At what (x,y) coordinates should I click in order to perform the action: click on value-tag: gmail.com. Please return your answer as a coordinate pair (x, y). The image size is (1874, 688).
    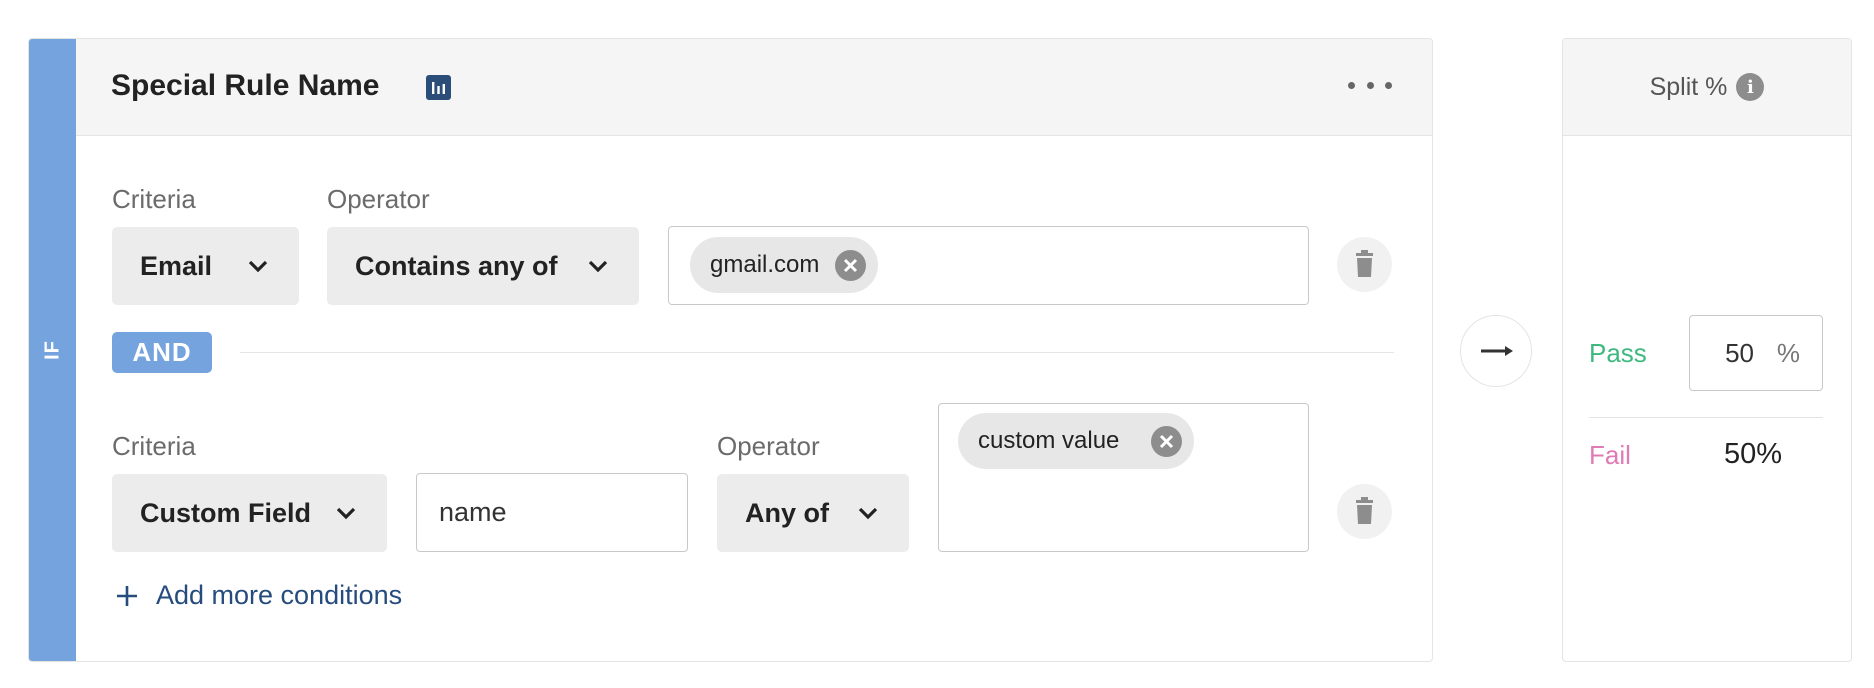
    Looking at the image, I should click on (784, 265).